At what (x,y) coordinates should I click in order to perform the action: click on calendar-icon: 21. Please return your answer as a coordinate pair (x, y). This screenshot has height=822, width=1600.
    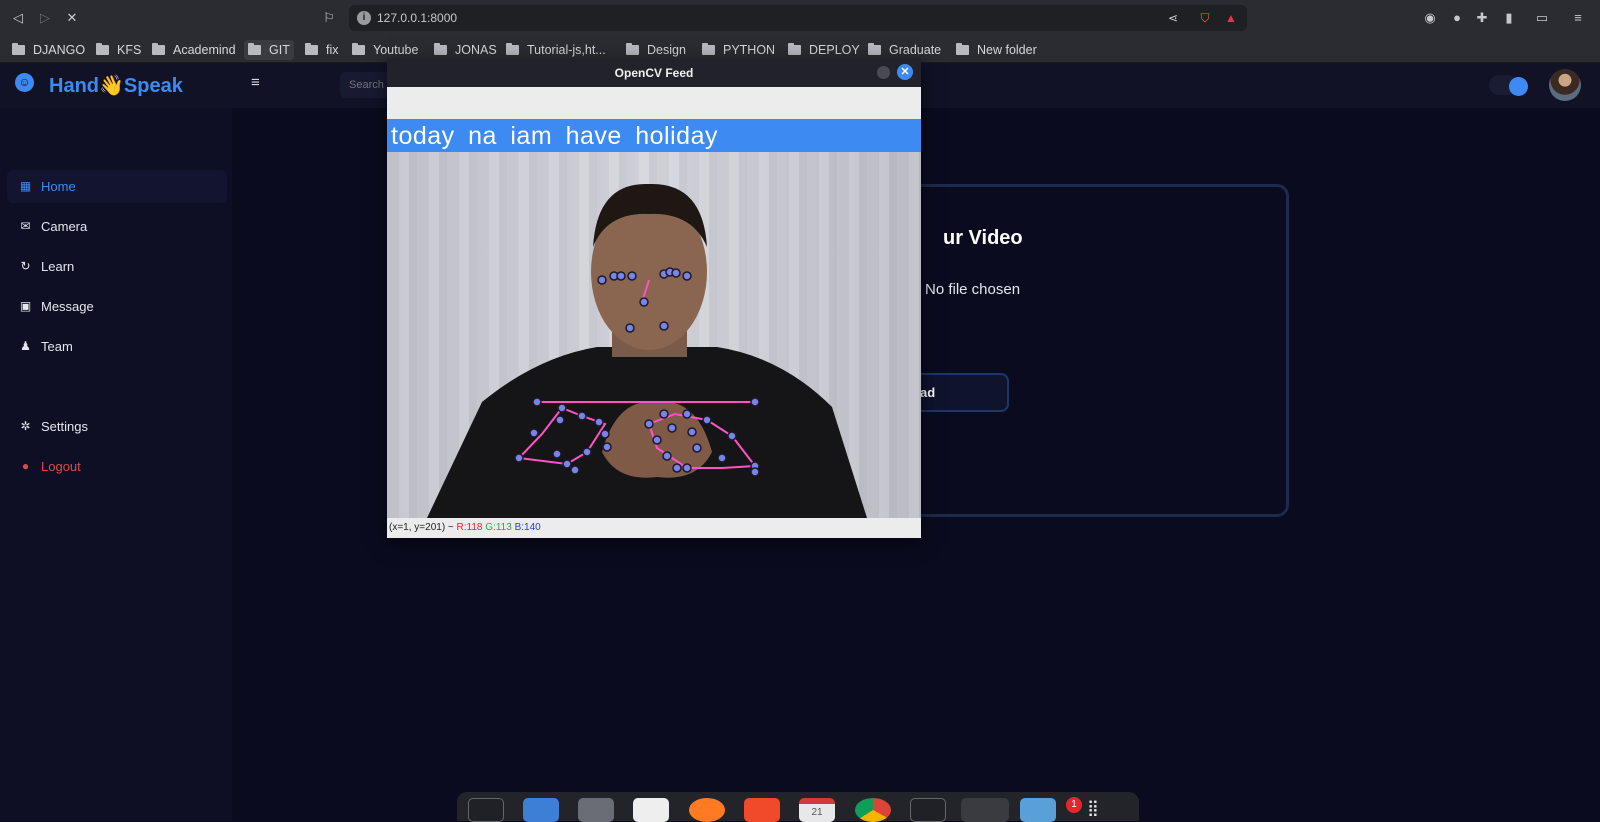
    Looking at the image, I should click on (817, 810).